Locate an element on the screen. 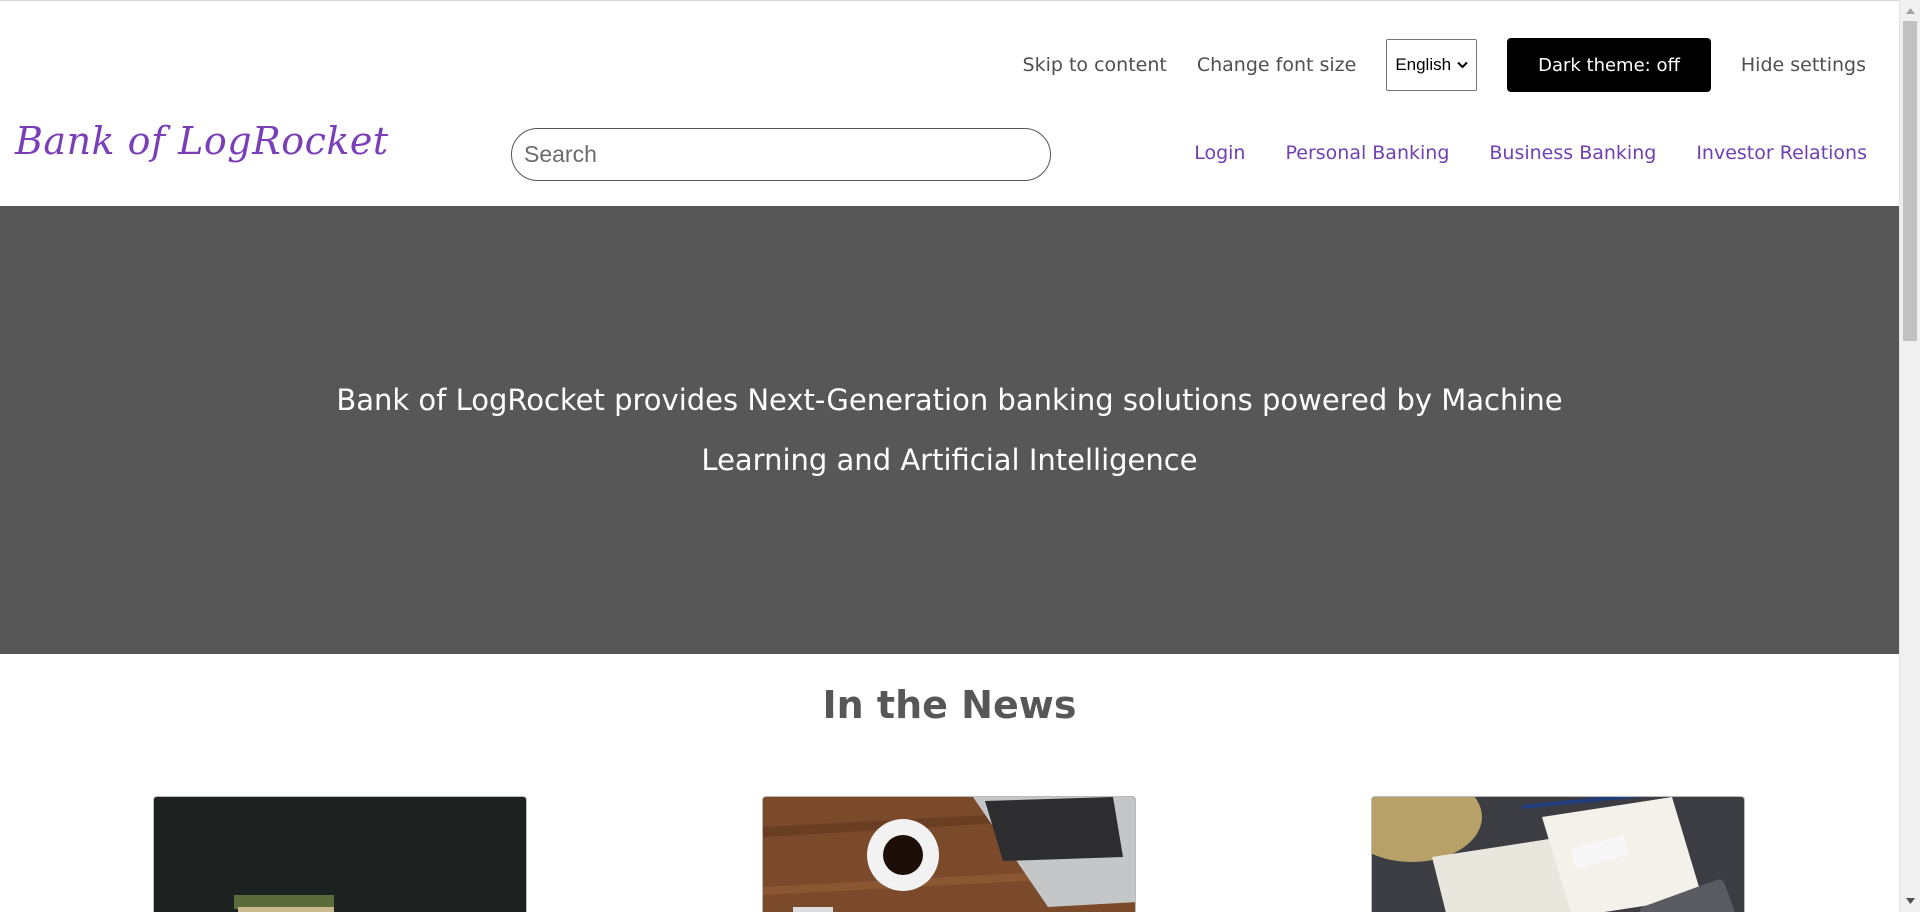 The image size is (1920, 912). change-font-size-button: Change font size is located at coordinates (1276, 65).